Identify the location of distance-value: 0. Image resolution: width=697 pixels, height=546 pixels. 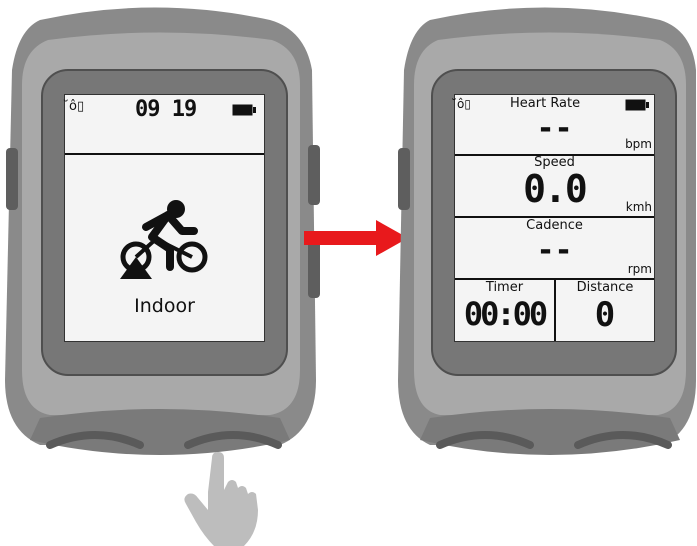
(605, 315).